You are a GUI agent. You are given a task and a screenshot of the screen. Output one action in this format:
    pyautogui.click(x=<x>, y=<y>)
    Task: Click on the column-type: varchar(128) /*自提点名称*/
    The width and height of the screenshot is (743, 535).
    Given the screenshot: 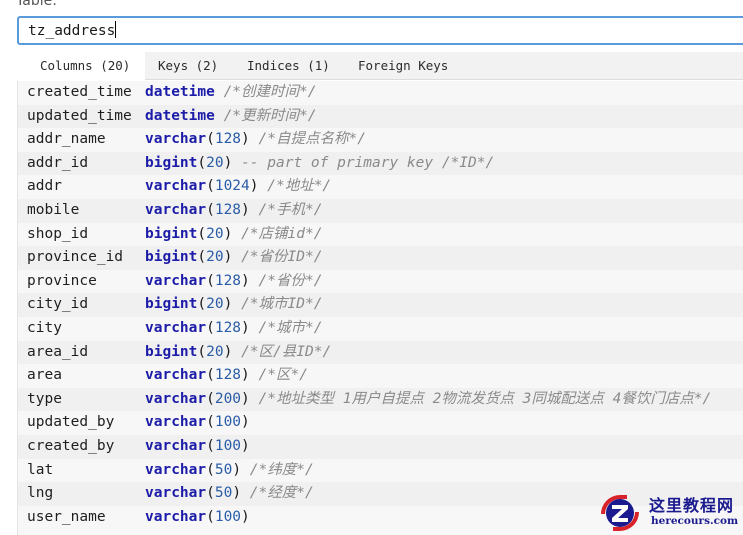 What is the action you would take?
    pyautogui.click(x=255, y=140)
    